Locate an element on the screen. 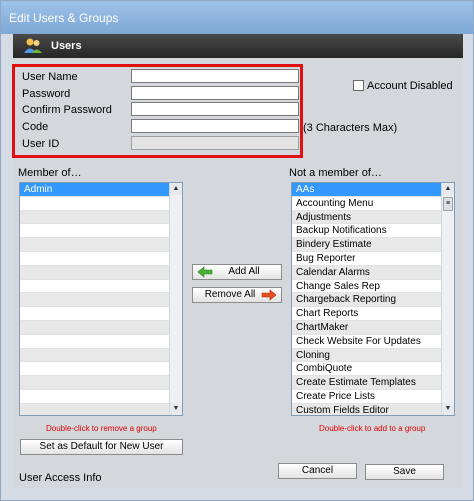 The height and width of the screenshot is (501, 474). account-disabled-label: Account Disabled is located at coordinates (410, 86).